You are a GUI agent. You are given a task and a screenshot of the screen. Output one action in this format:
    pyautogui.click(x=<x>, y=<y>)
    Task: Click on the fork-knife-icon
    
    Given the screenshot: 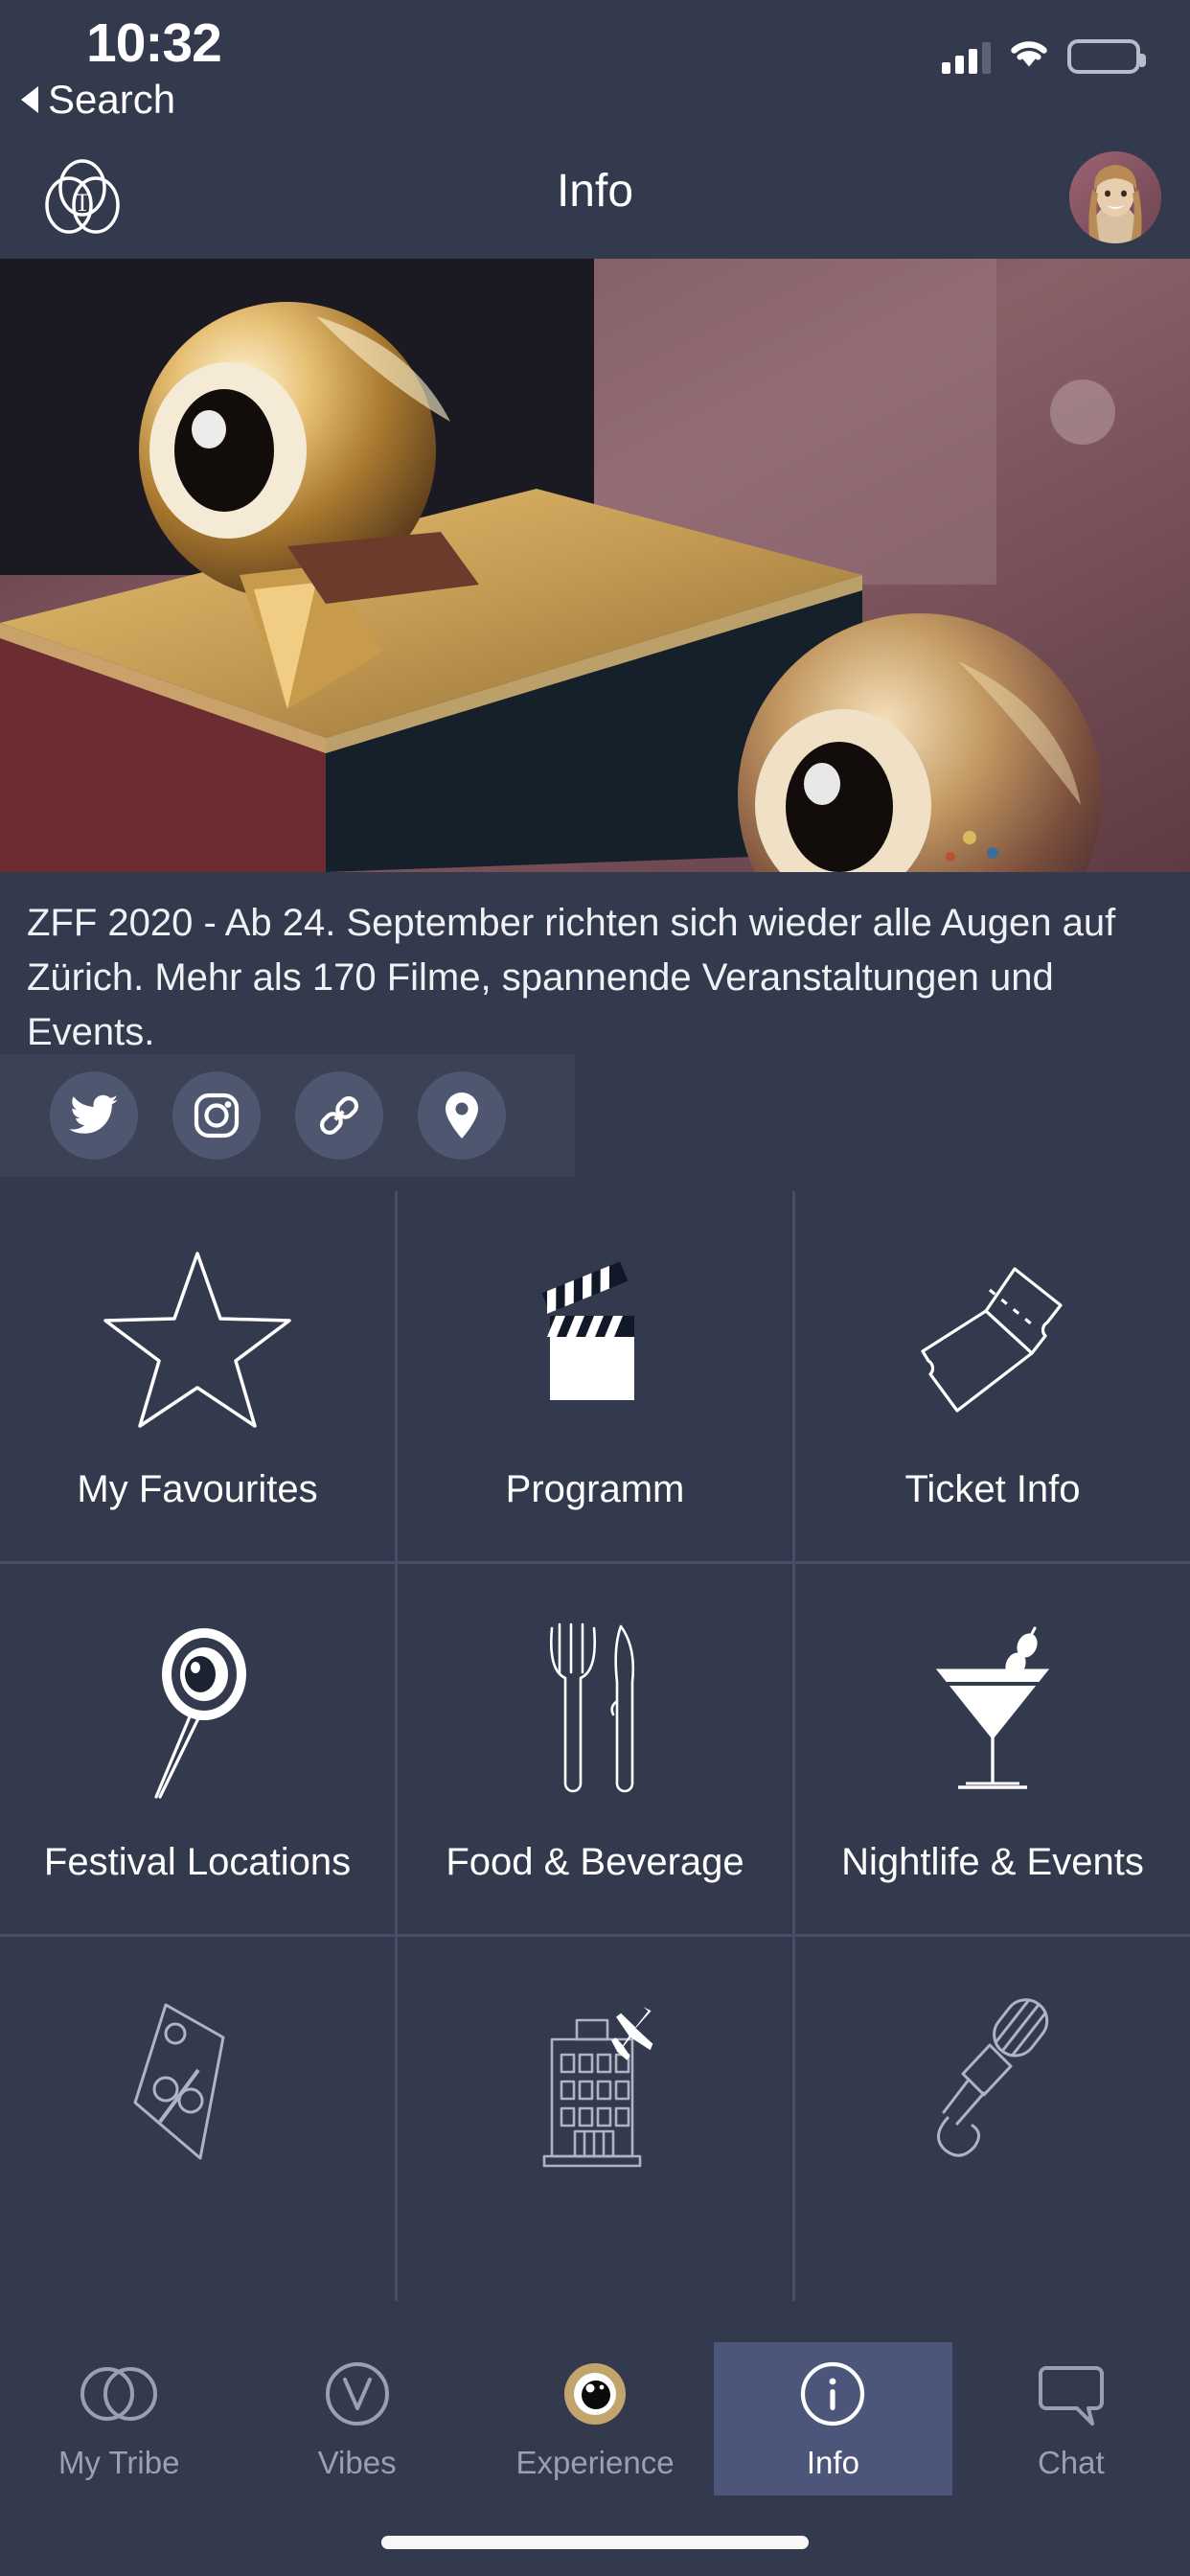 What is the action you would take?
    pyautogui.click(x=595, y=1710)
    